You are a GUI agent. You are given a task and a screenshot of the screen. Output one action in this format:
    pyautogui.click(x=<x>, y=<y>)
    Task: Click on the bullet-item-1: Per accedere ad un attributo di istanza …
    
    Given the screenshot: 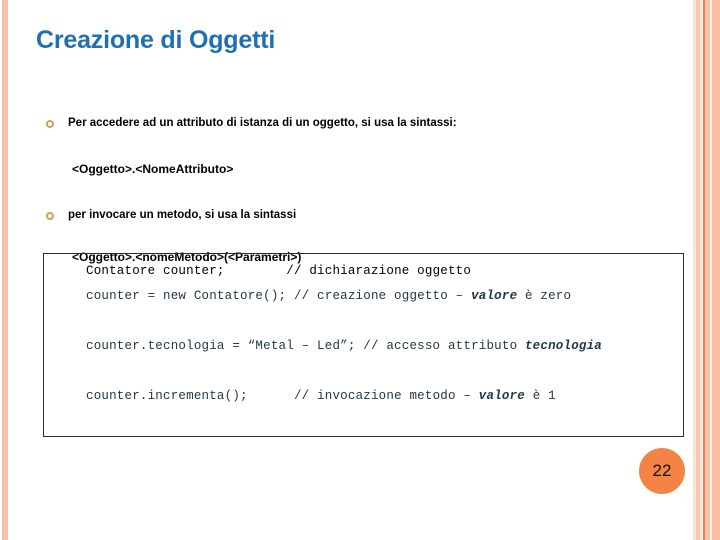 What is the action you would take?
    pyautogui.click(x=251, y=123)
    